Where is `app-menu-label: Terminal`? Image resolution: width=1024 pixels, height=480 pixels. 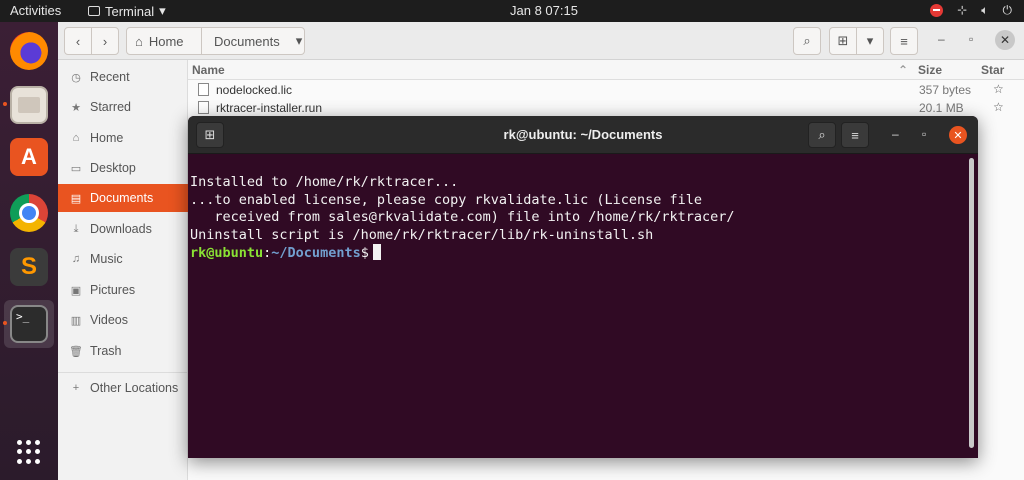
app-menu-label: Terminal is located at coordinates (130, 11).